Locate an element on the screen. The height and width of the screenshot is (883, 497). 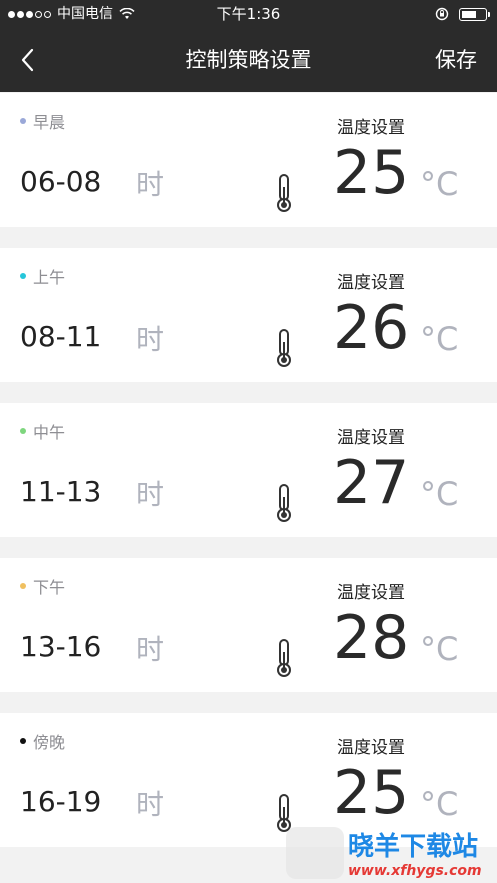
period-name: 下午 is located at coordinates (49, 587).